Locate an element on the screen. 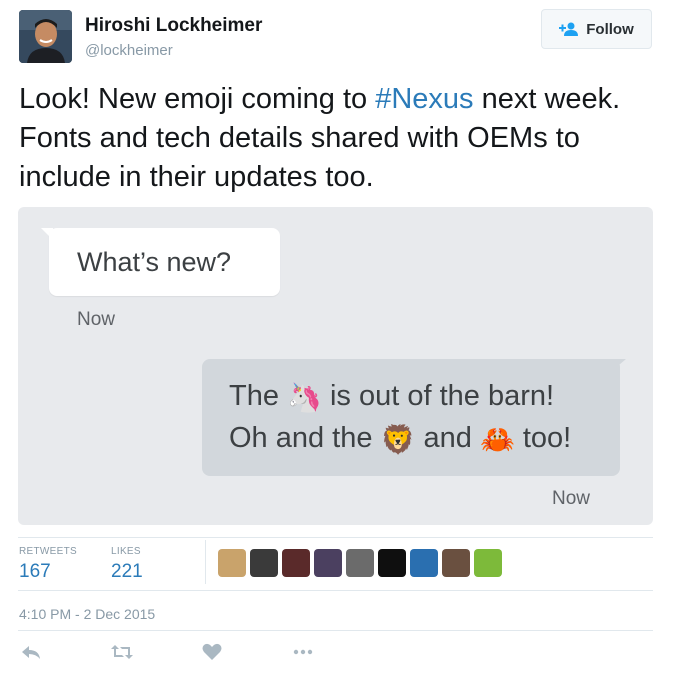 Image resolution: width=683 pixels, height=685 pixels. more-button is located at coordinates (303, 654).